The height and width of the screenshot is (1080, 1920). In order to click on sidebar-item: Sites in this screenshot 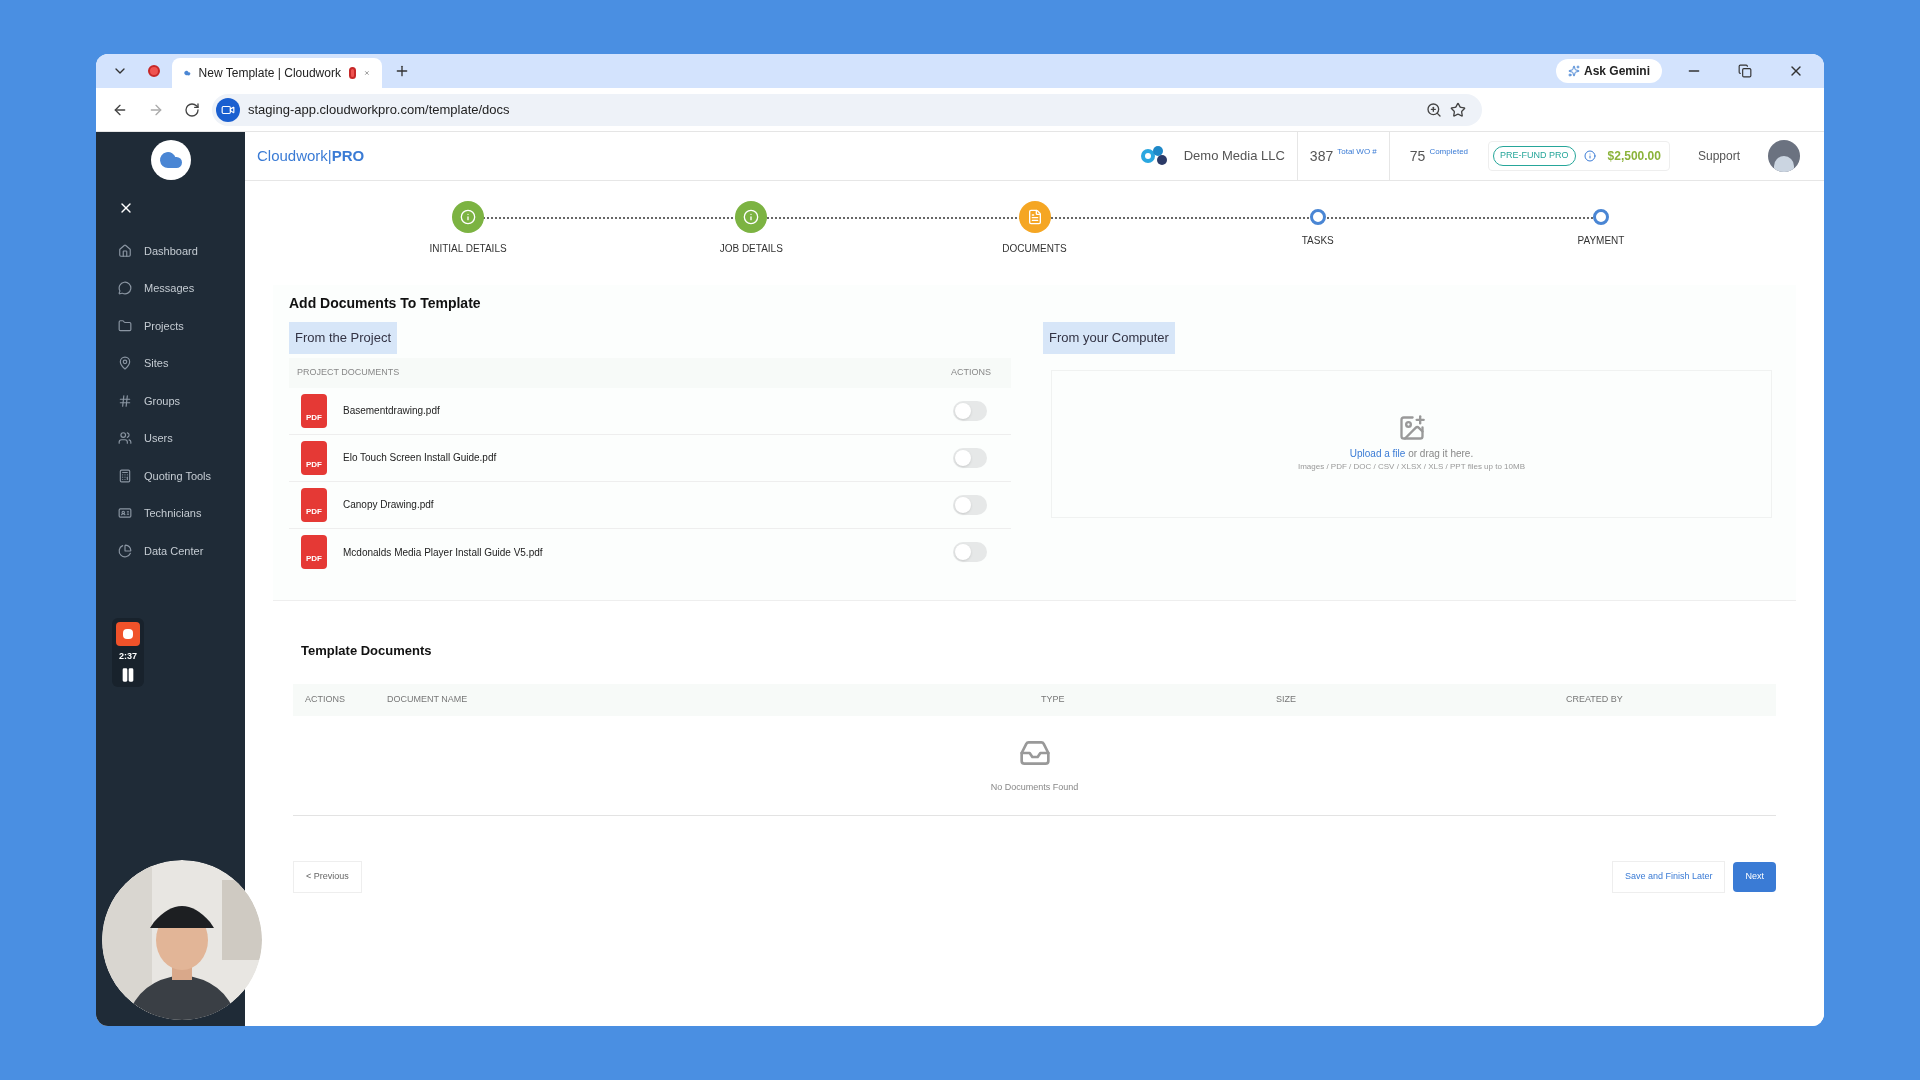, I will do `click(170, 363)`.